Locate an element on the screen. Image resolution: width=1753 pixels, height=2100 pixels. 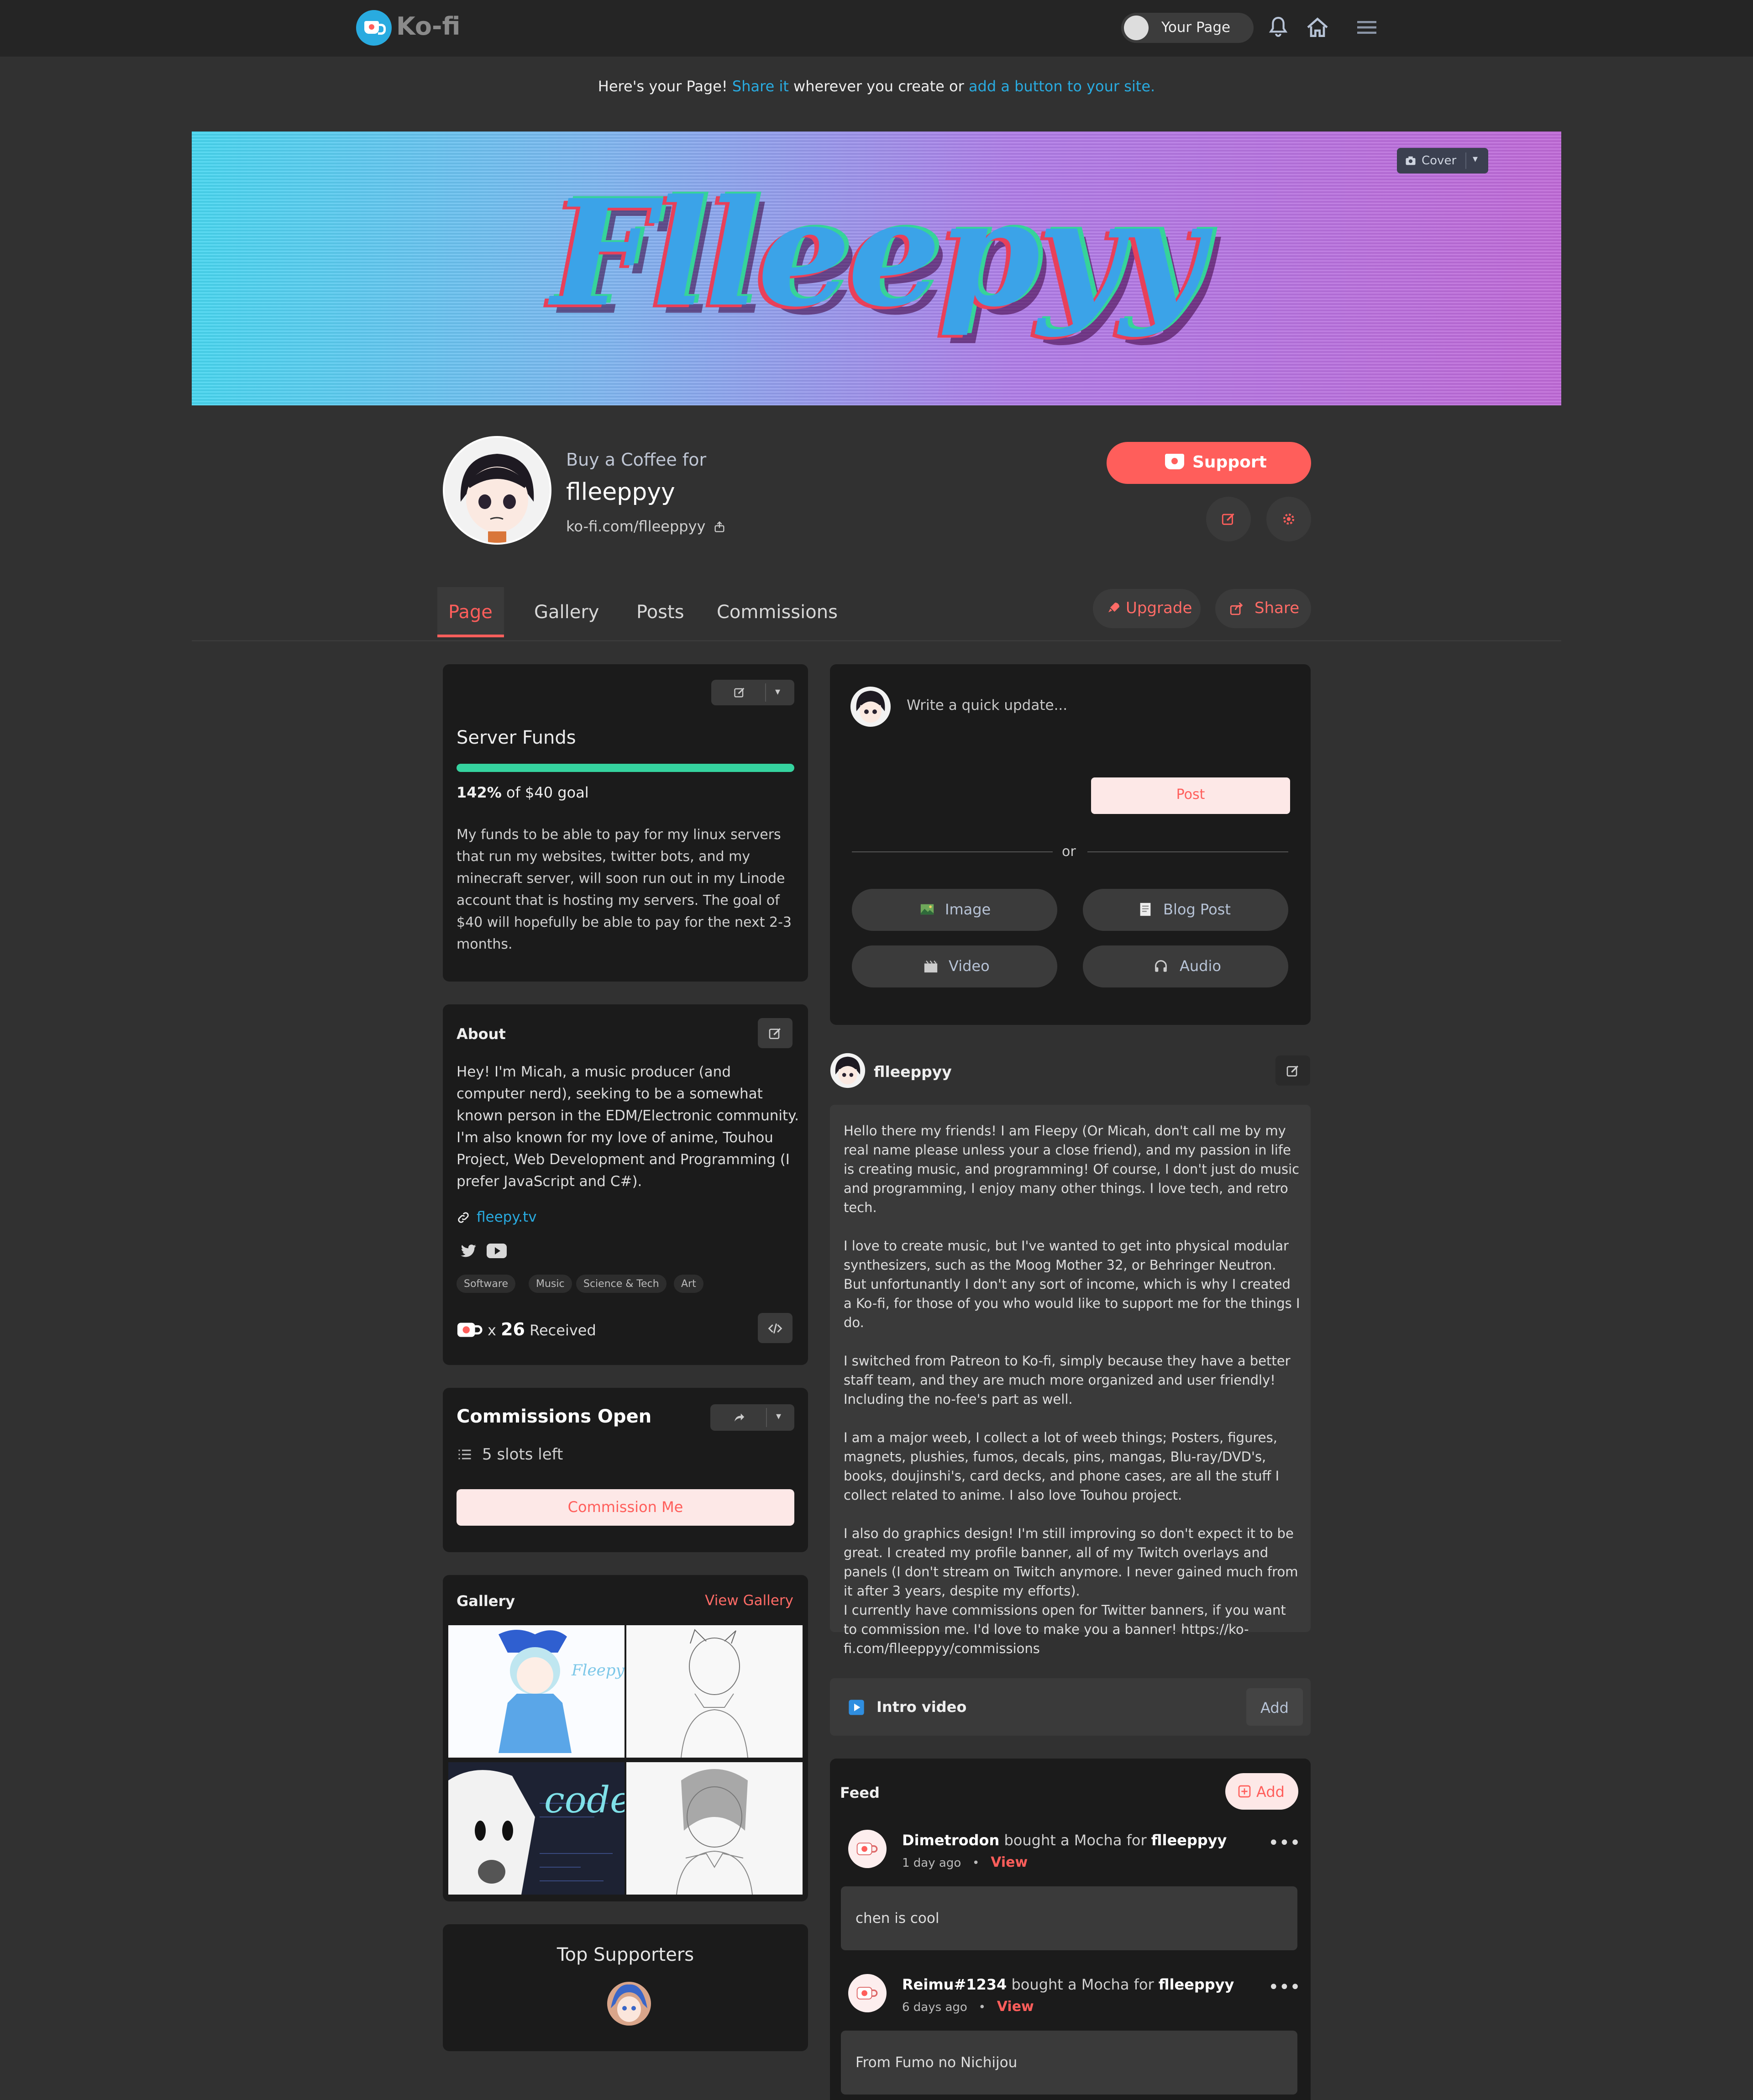
gallery-image-art: Fleepy is located at coordinates (536, 1691).